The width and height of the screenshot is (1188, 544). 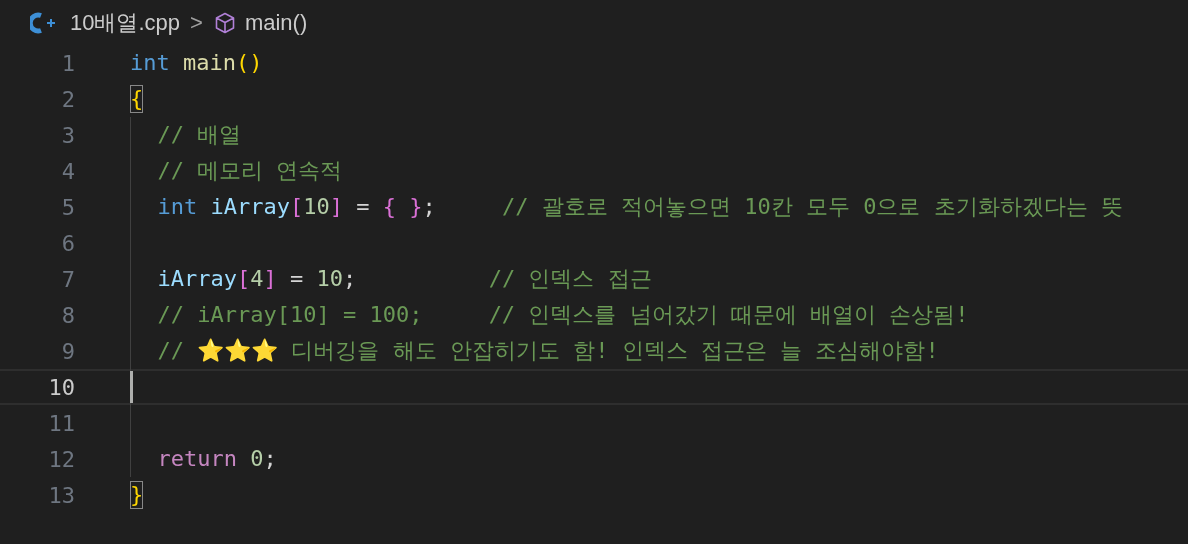 What do you see at coordinates (61, 387) in the screenshot?
I see `line-number: 10` at bounding box center [61, 387].